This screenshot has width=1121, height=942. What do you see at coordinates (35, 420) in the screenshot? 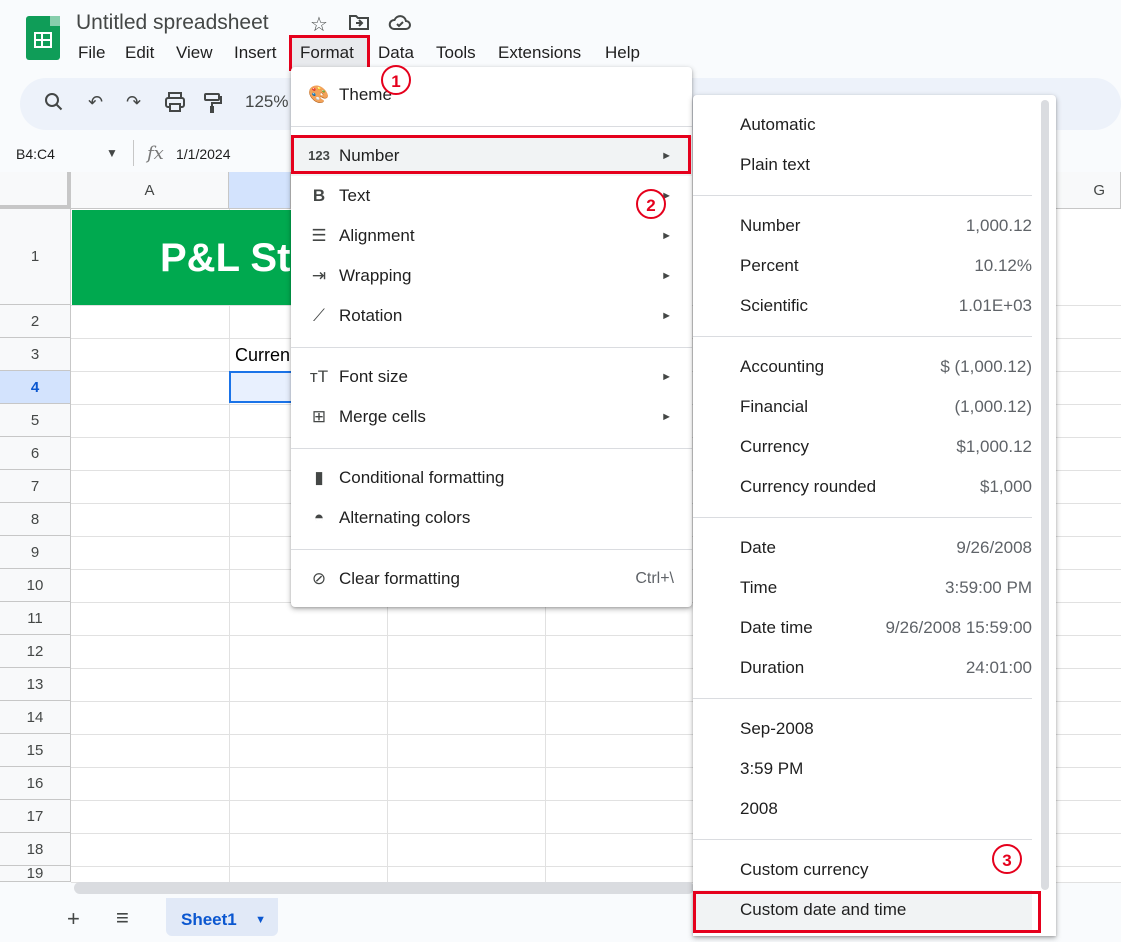
I see `row-header-5: 5` at bounding box center [35, 420].